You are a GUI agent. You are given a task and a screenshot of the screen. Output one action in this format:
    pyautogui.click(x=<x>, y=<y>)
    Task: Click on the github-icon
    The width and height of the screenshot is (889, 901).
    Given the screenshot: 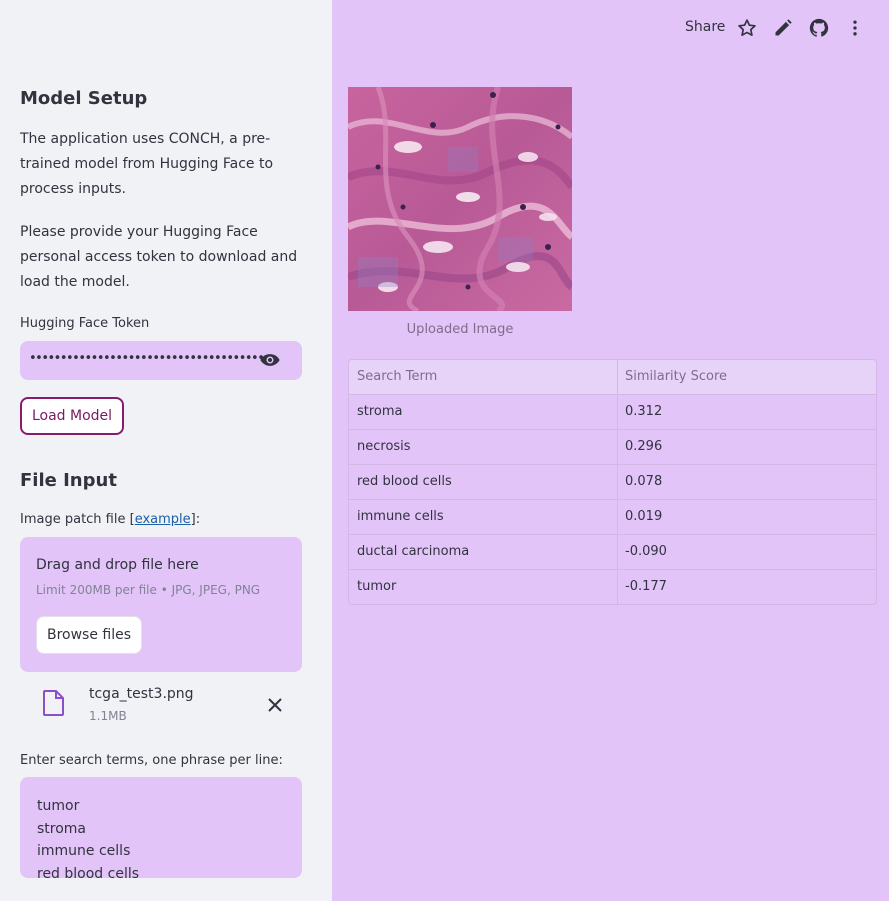 What is the action you would take?
    pyautogui.click(x=819, y=28)
    